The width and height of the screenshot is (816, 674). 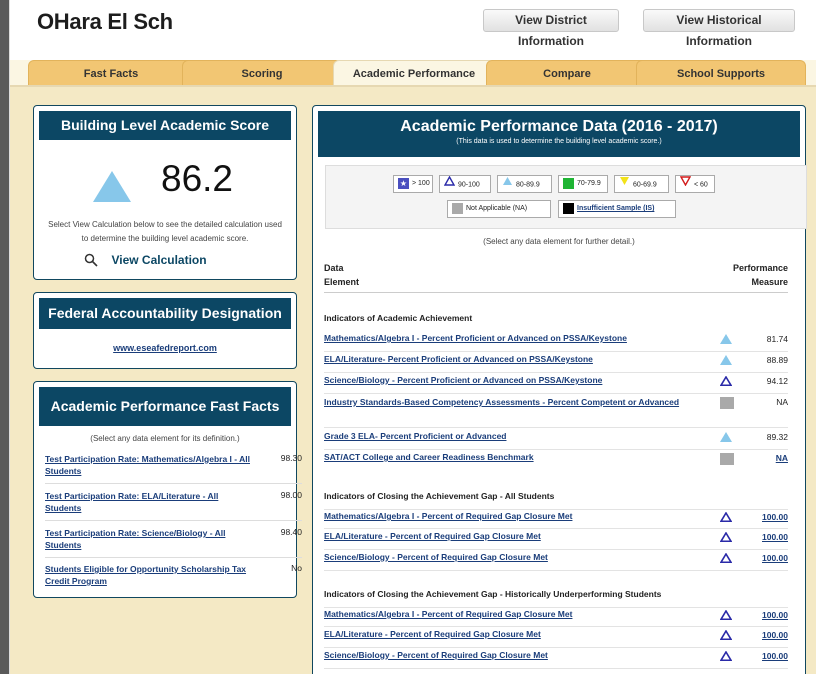 What do you see at coordinates (760, 268) in the screenshot?
I see `col-performance: Performance` at bounding box center [760, 268].